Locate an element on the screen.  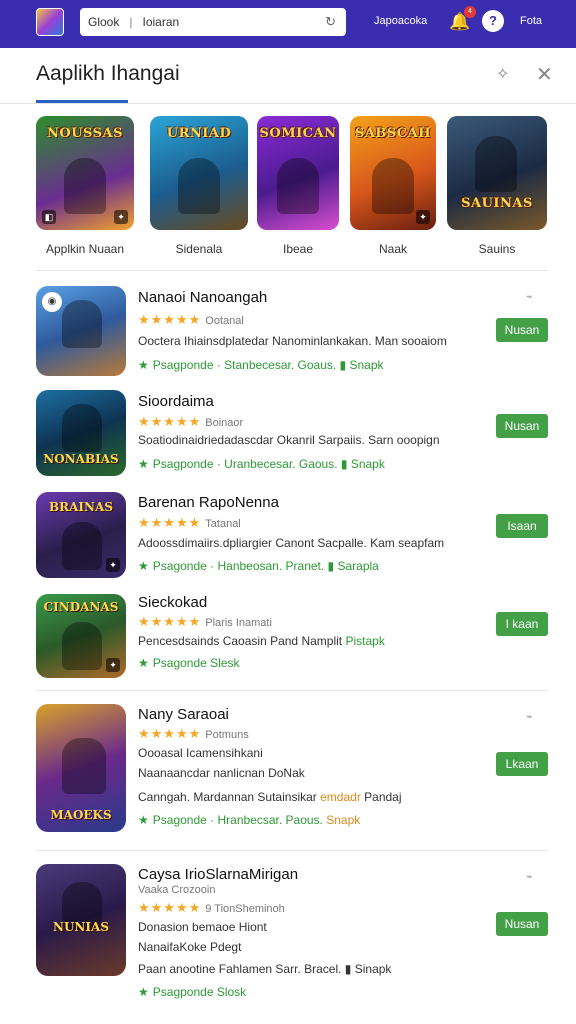
app-thumbnail-title: CINDANAS is located at coordinates (81, 607).